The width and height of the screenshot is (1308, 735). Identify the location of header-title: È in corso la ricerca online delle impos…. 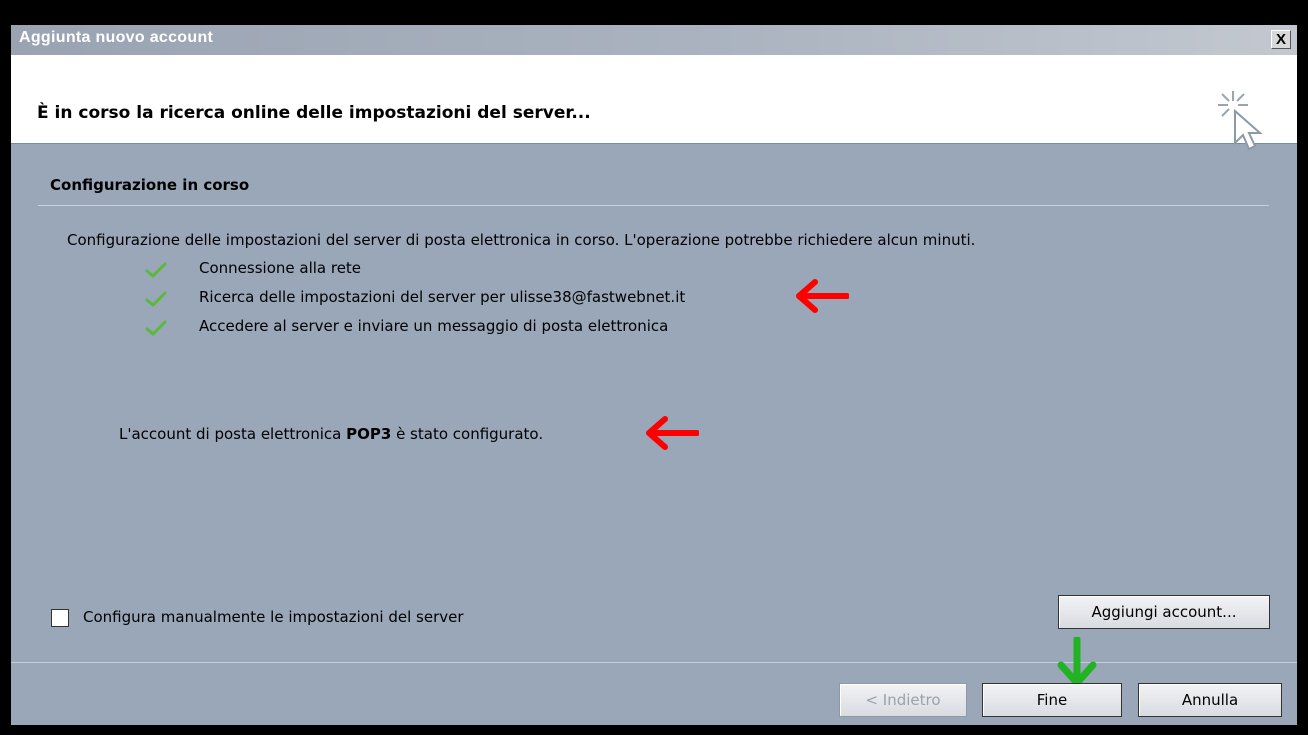
(314, 113).